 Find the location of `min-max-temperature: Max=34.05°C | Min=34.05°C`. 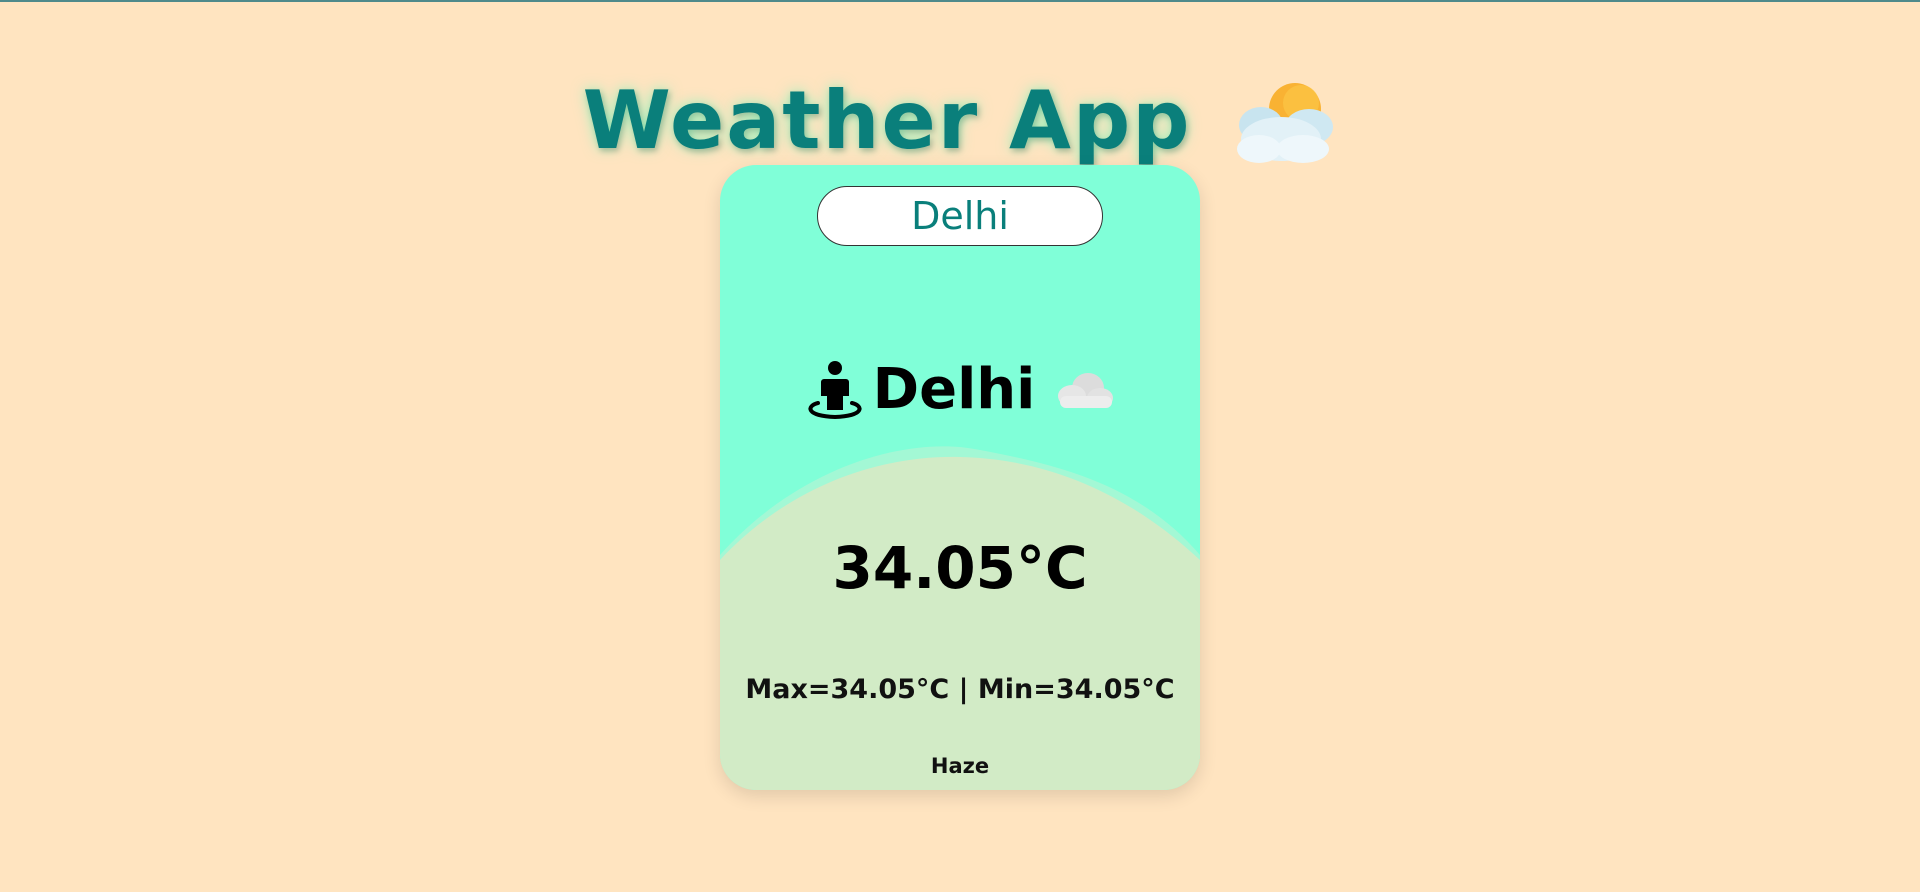

min-max-temperature: Max=34.05°C | Min=34.05°C is located at coordinates (960, 689).